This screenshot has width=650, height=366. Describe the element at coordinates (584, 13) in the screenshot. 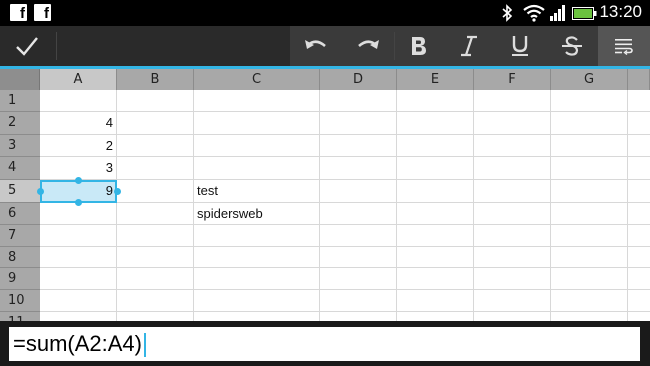

I see `battery-icon` at that location.